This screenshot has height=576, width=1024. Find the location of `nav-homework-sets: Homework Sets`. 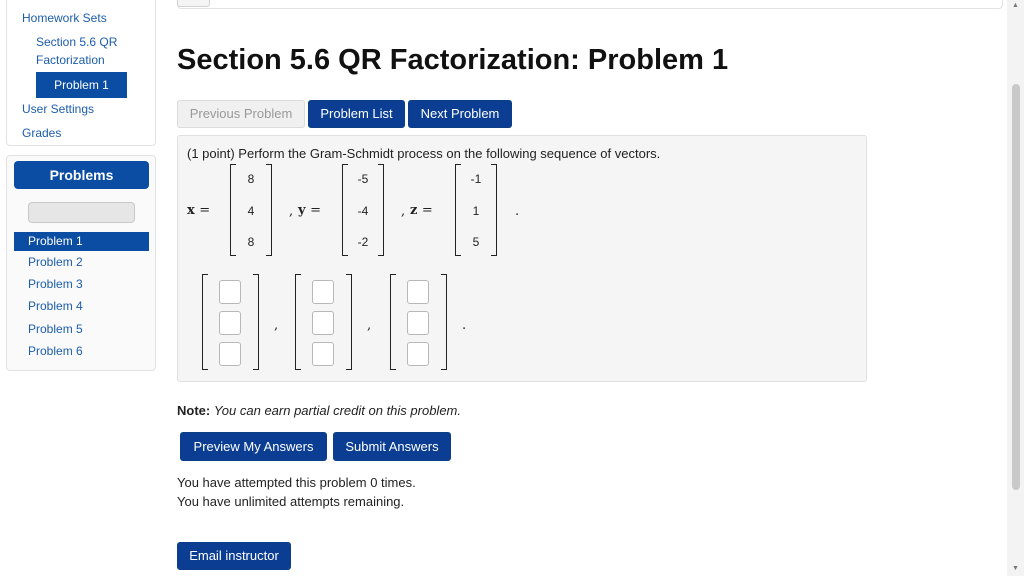

nav-homework-sets: Homework Sets is located at coordinates (64, 18).